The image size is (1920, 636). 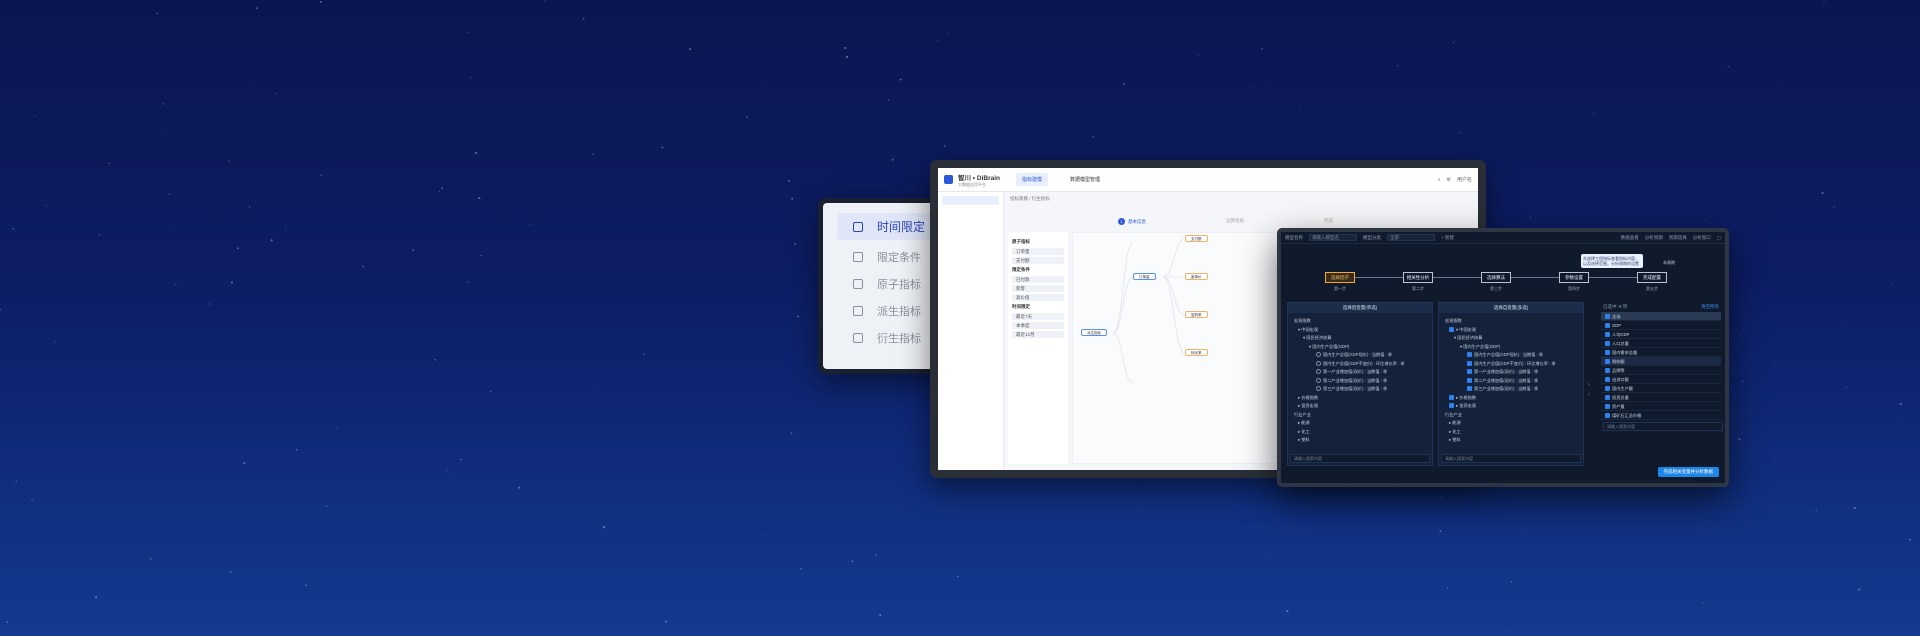 I want to click on flow-step-node: 完成配置, so click(x=1652, y=277).